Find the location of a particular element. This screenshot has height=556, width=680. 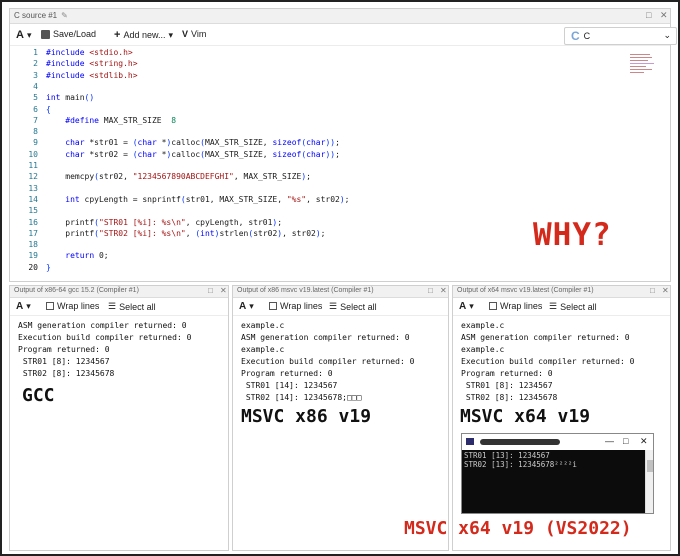

code-line: 20} is located at coordinates (340, 268).